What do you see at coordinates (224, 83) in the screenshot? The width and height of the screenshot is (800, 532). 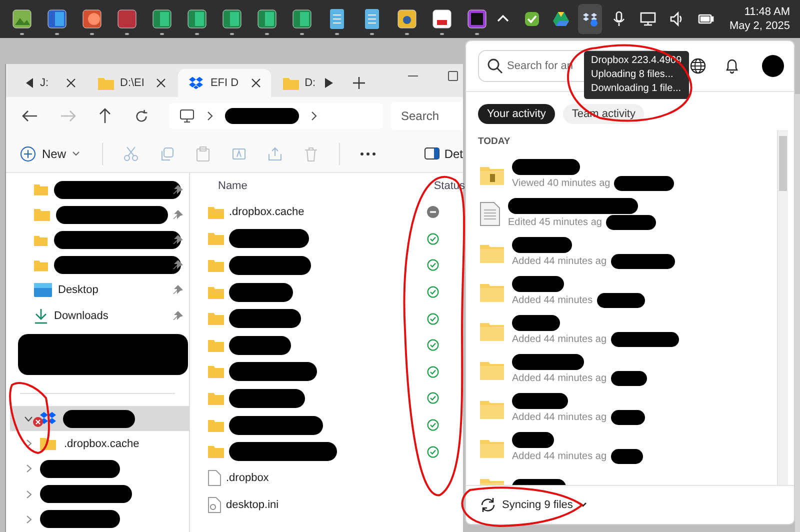 I see `explorer-tab: EFI D` at bounding box center [224, 83].